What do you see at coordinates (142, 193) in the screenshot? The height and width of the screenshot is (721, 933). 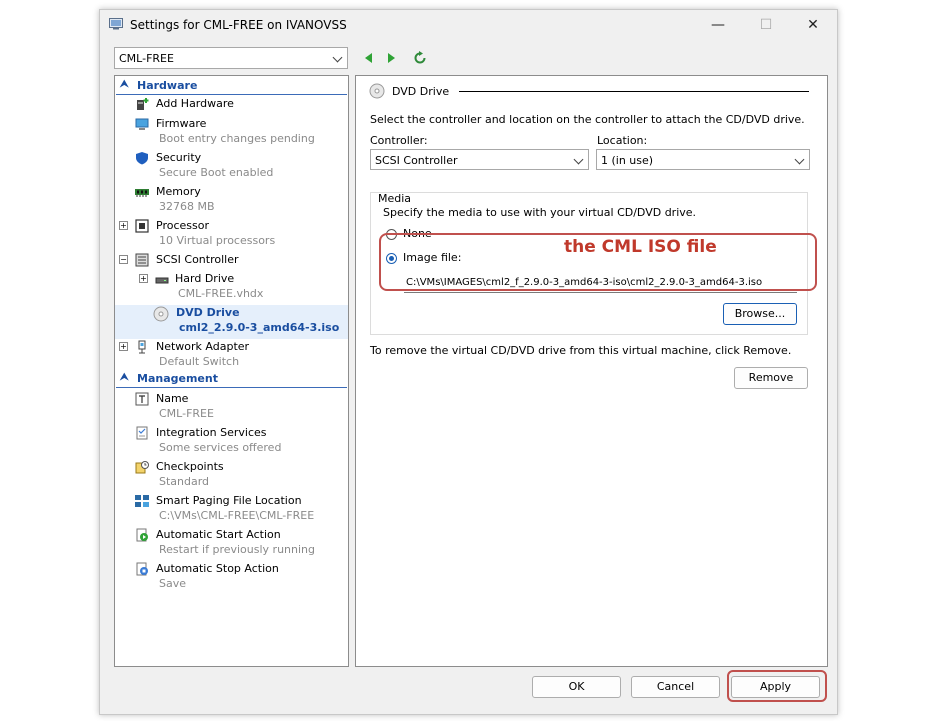 I see `memory-icon` at bounding box center [142, 193].